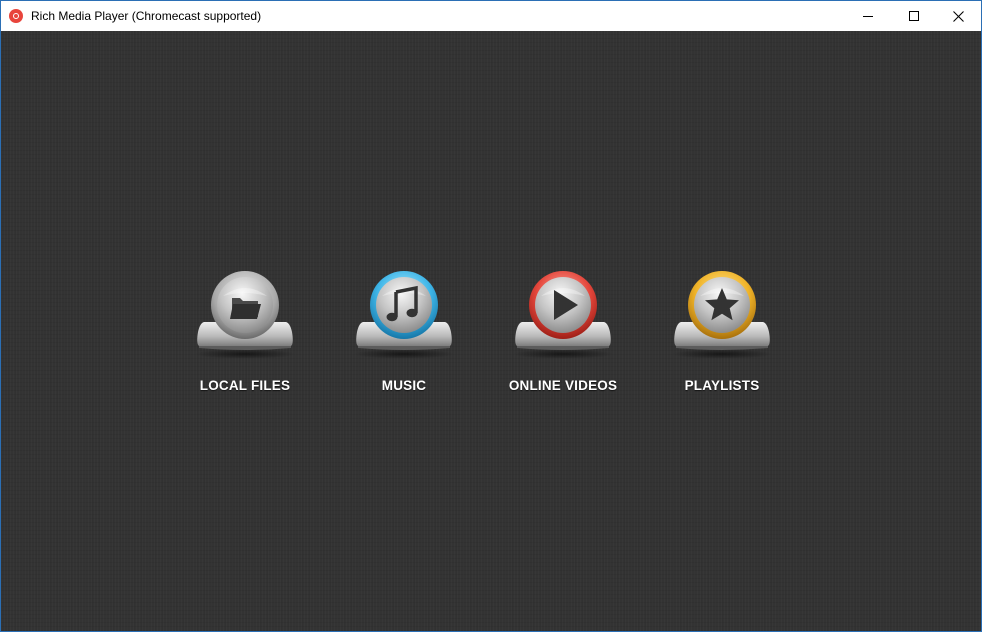  I want to click on maximize-icon, so click(914, 16).